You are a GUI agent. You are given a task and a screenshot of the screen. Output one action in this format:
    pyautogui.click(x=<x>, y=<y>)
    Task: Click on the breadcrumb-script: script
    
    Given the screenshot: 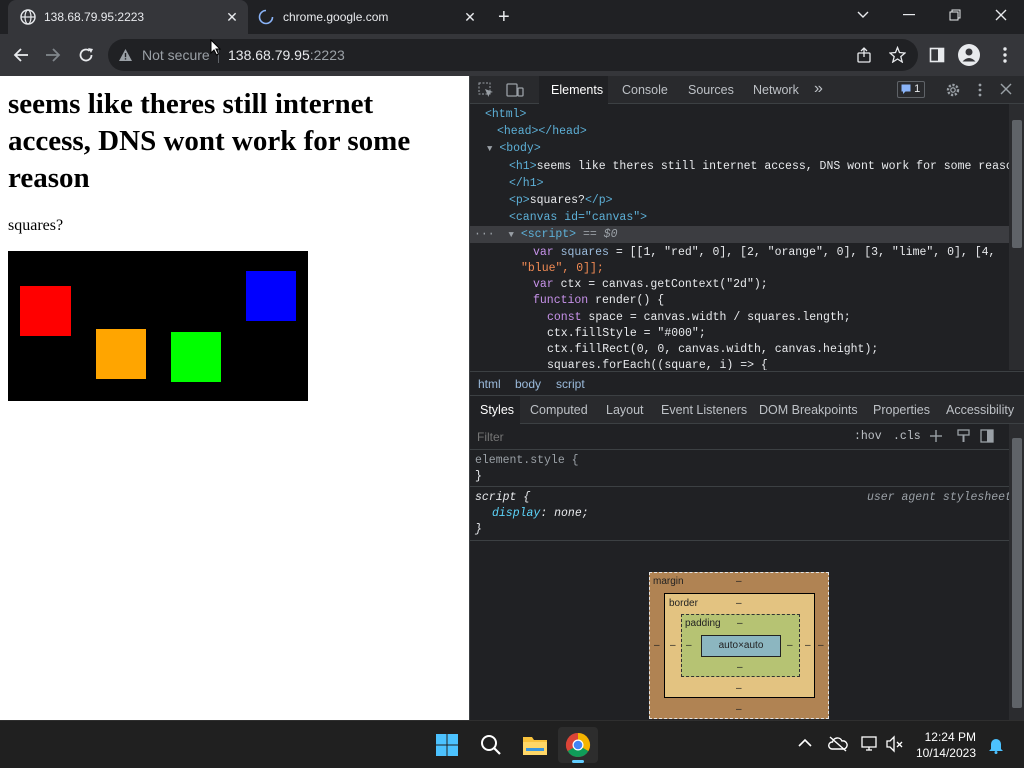 What is the action you would take?
    pyautogui.click(x=570, y=384)
    